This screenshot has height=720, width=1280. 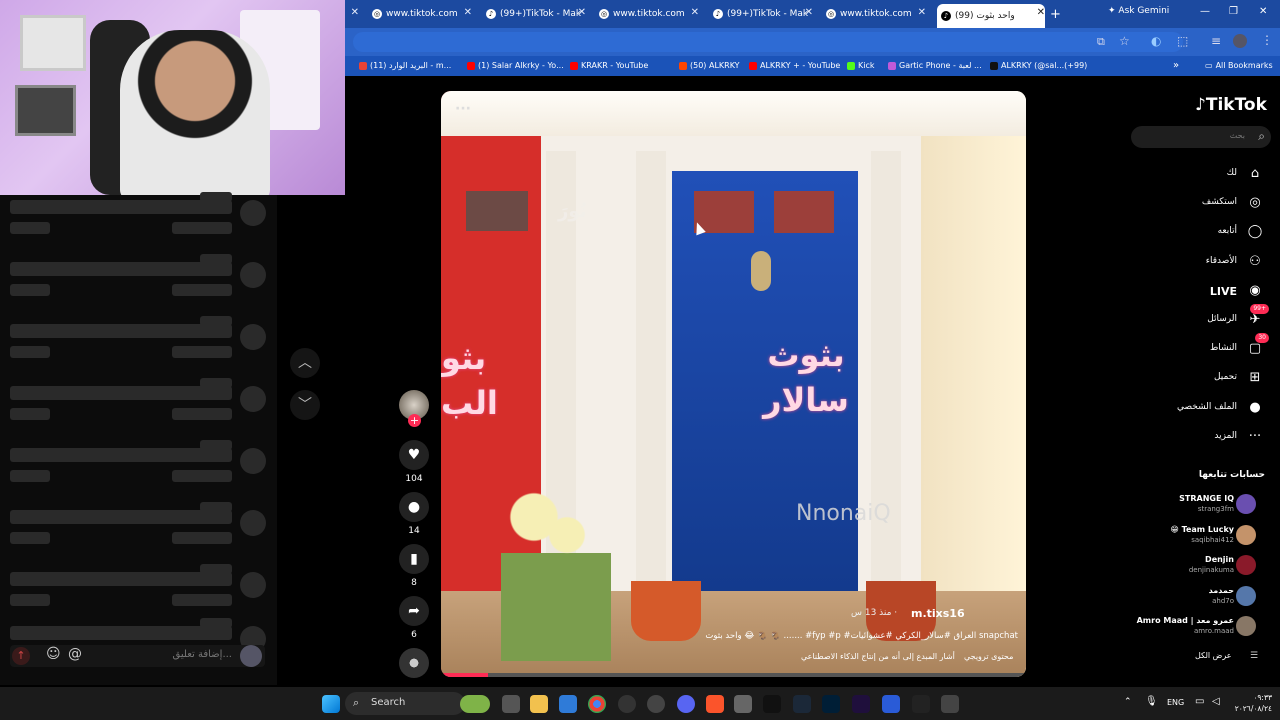 I want to click on translate-icon: ⧉, so click(x=1101, y=42).